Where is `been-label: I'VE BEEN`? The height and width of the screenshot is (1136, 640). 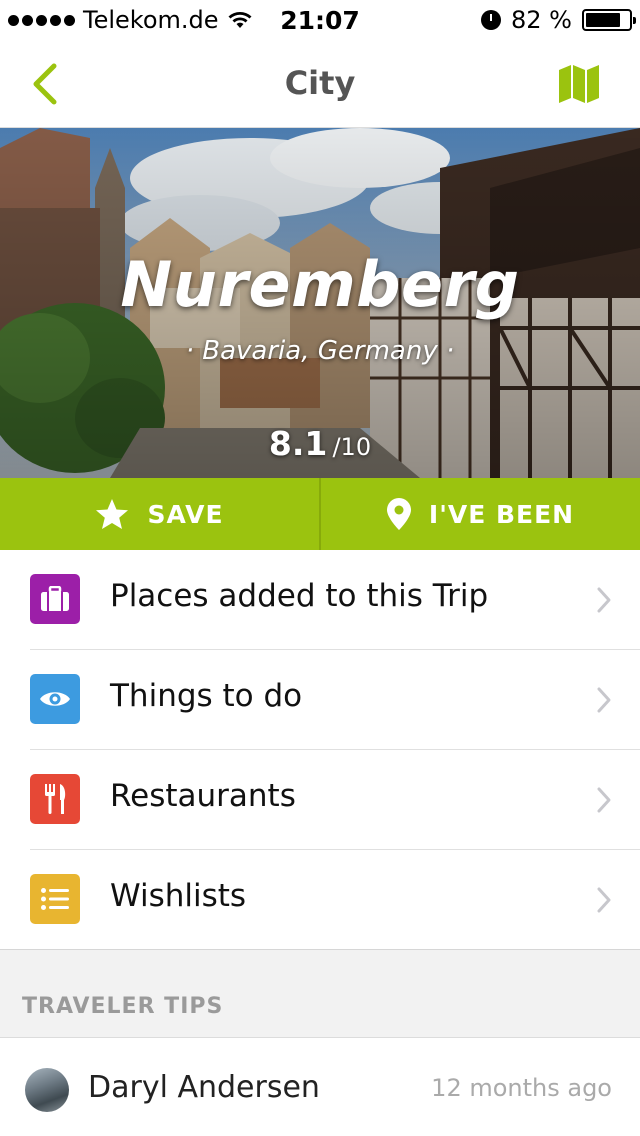 been-label: I'VE BEEN is located at coordinates (501, 514).